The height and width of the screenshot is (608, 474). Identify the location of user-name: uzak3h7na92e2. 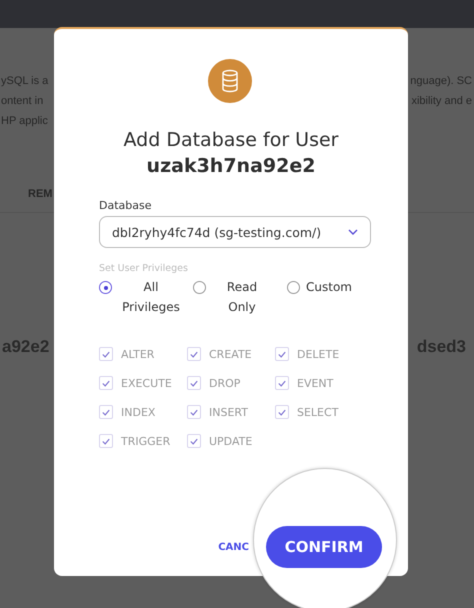
(231, 166).